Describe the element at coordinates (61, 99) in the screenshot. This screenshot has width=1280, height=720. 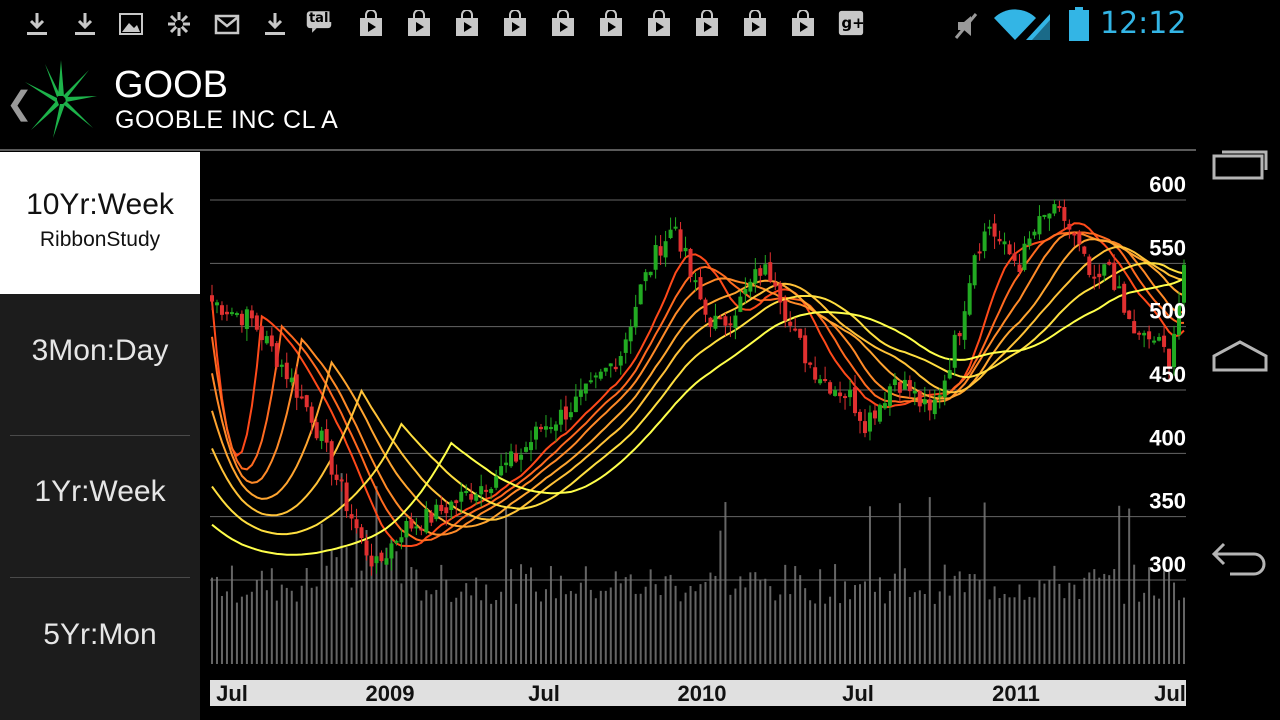
I see `app-logo` at that location.